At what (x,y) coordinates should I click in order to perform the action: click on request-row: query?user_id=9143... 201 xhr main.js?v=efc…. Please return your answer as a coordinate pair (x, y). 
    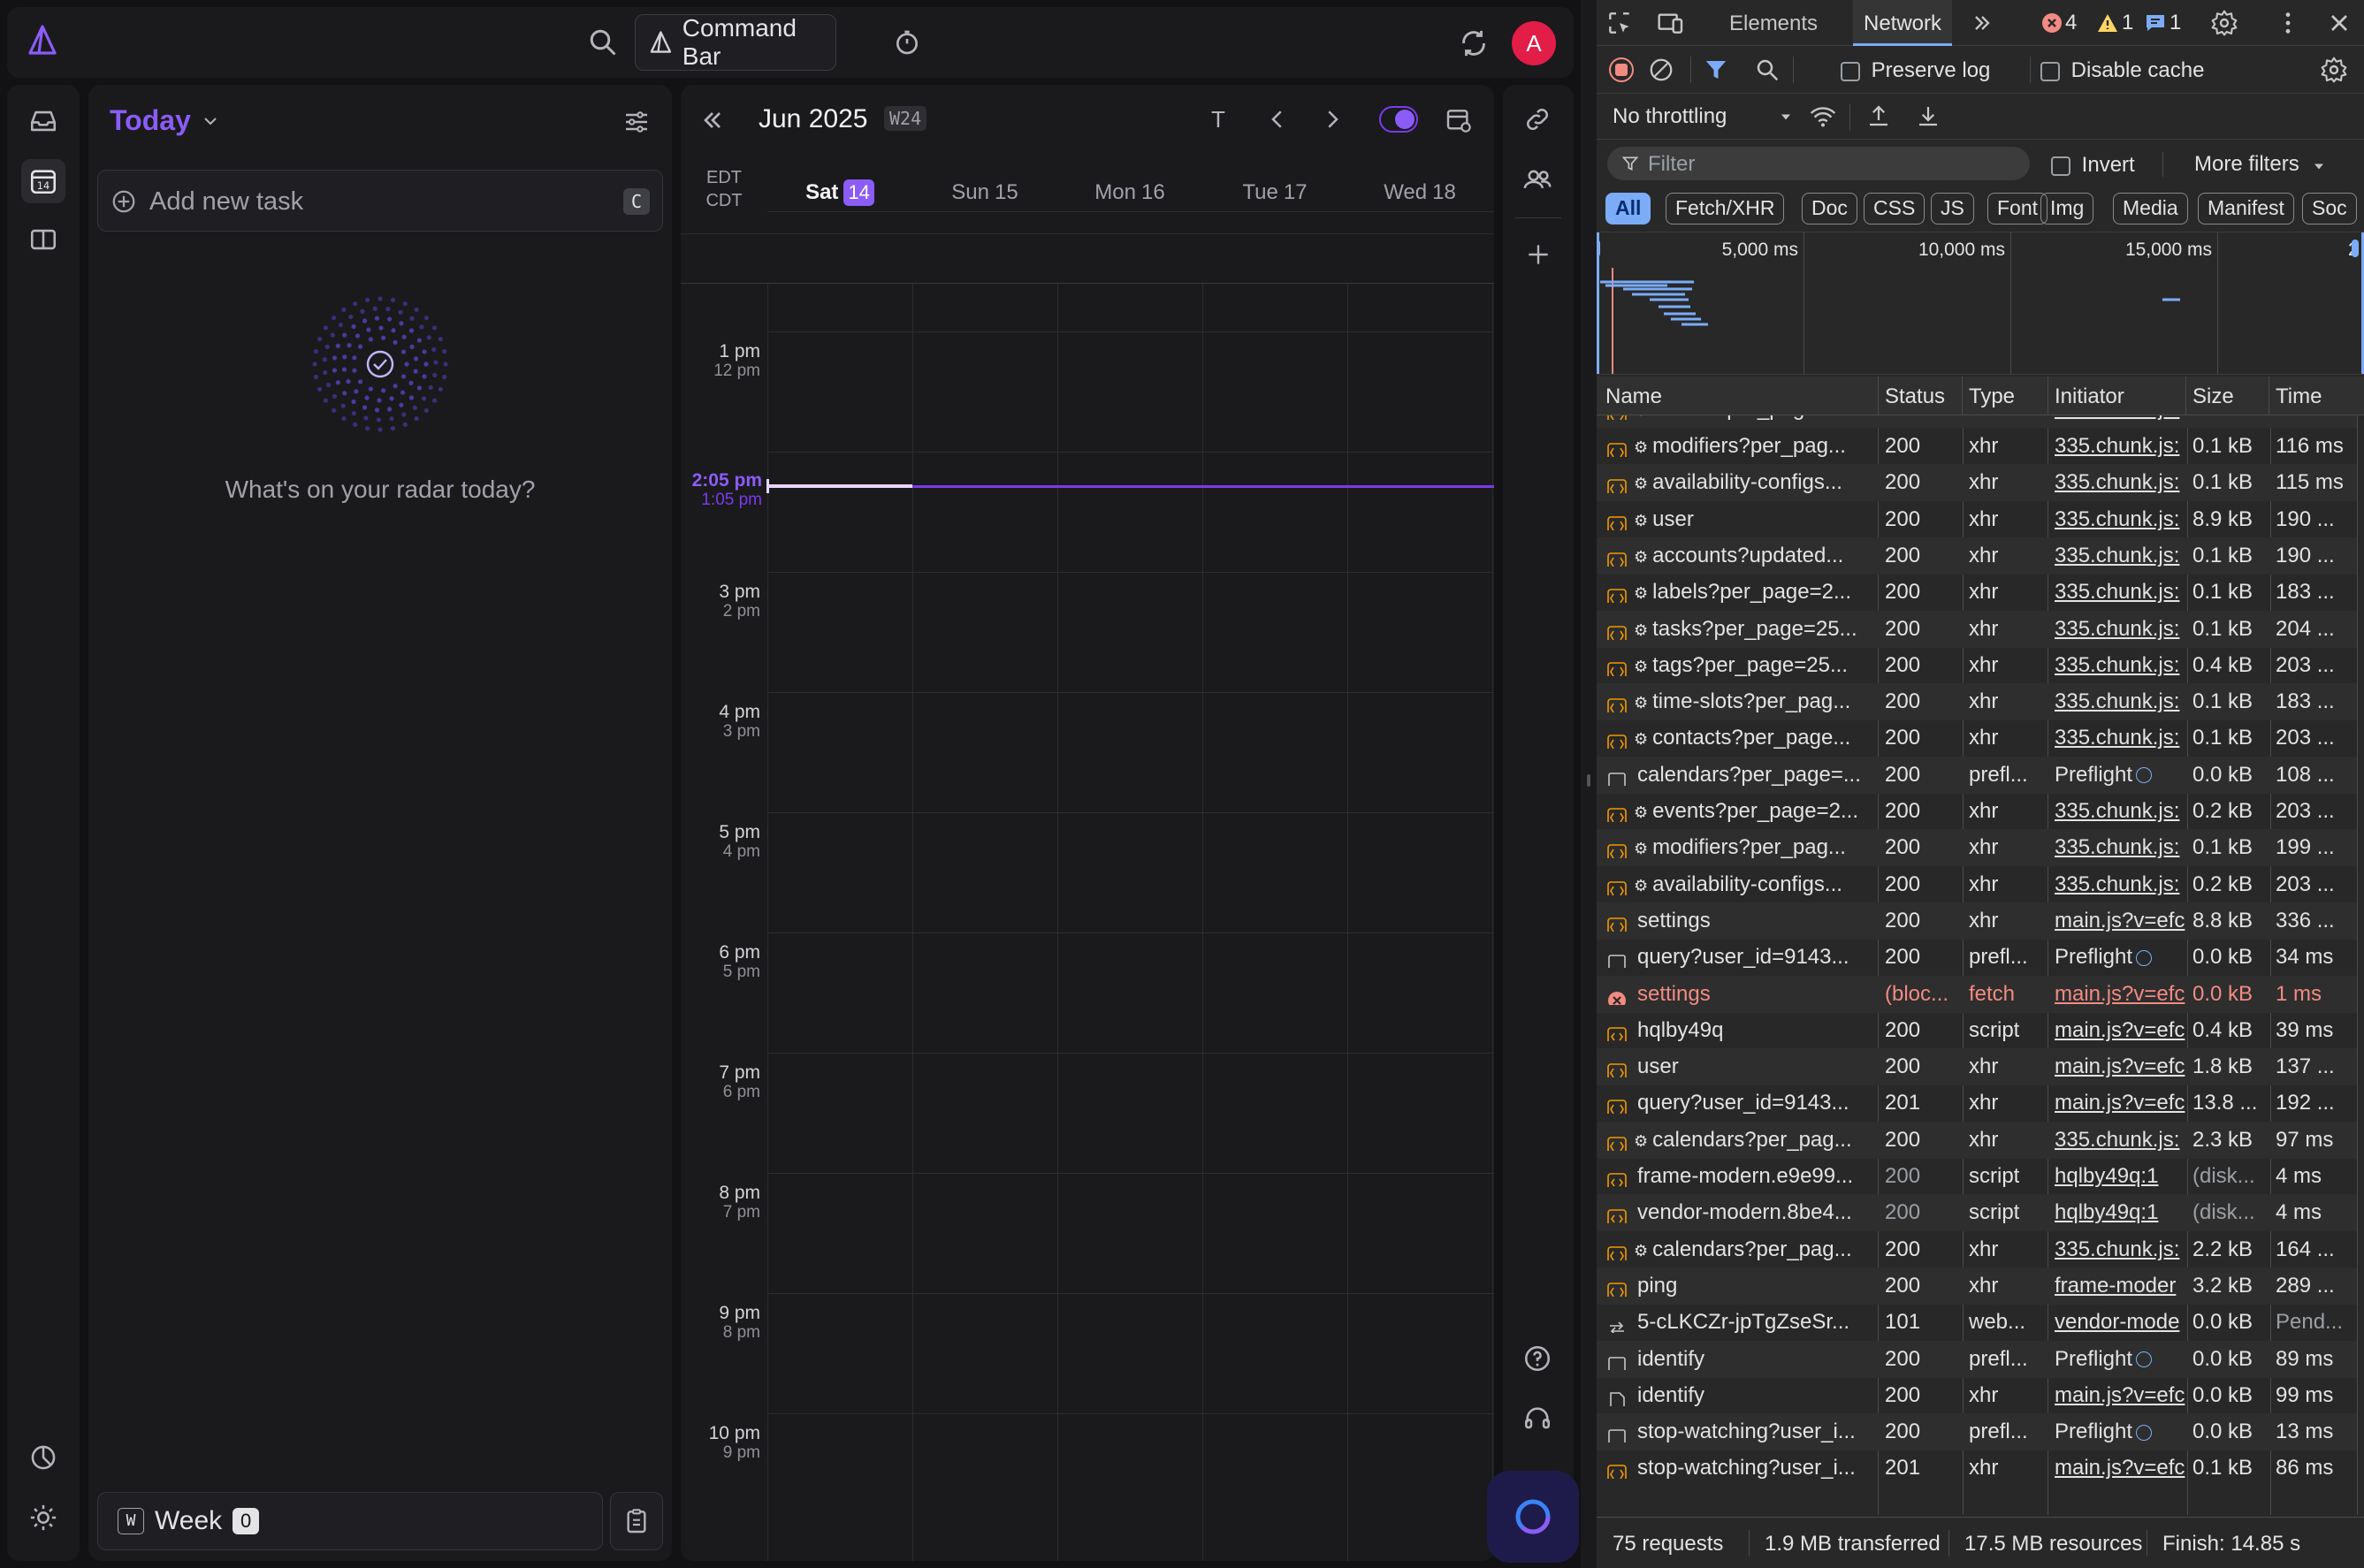
    Looking at the image, I should click on (1977, 1103).